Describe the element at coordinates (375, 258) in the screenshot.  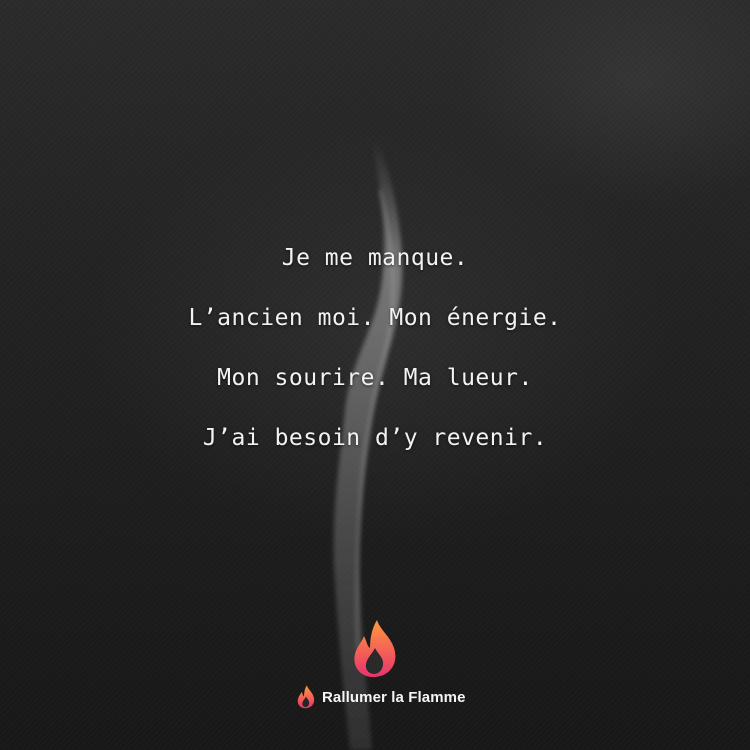
I see `quote-line: Je me manque.` at that location.